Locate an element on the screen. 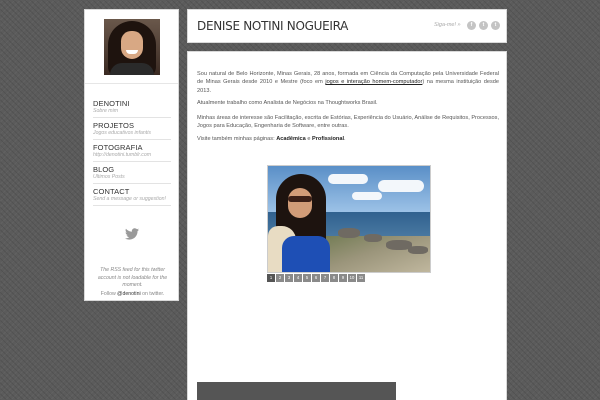 The height and width of the screenshot is (400, 600). twitter-handle-link: @denotini is located at coordinates (128, 294).